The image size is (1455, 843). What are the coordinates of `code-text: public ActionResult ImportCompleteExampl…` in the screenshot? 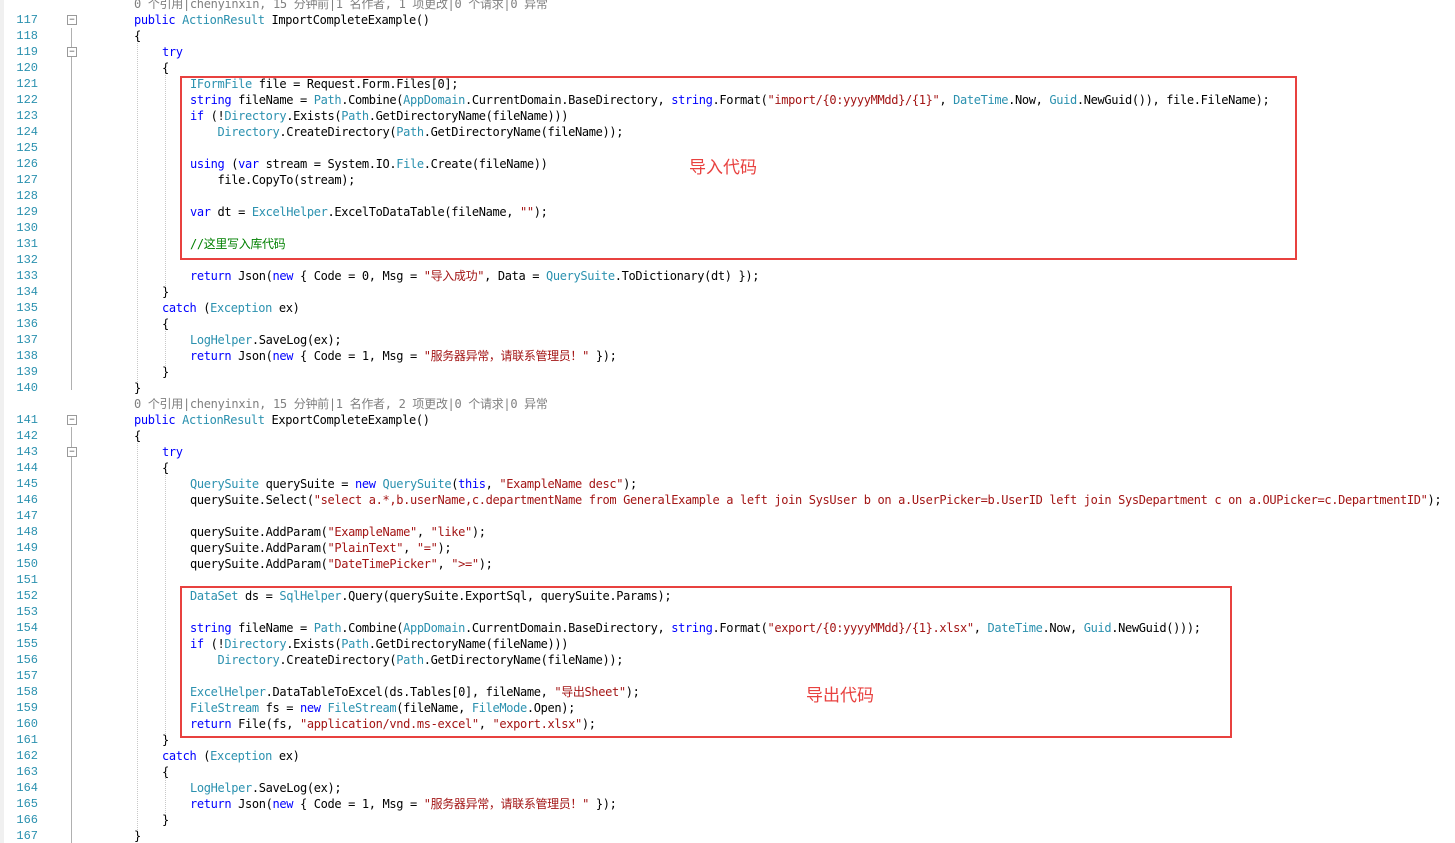 It's located at (282, 20).